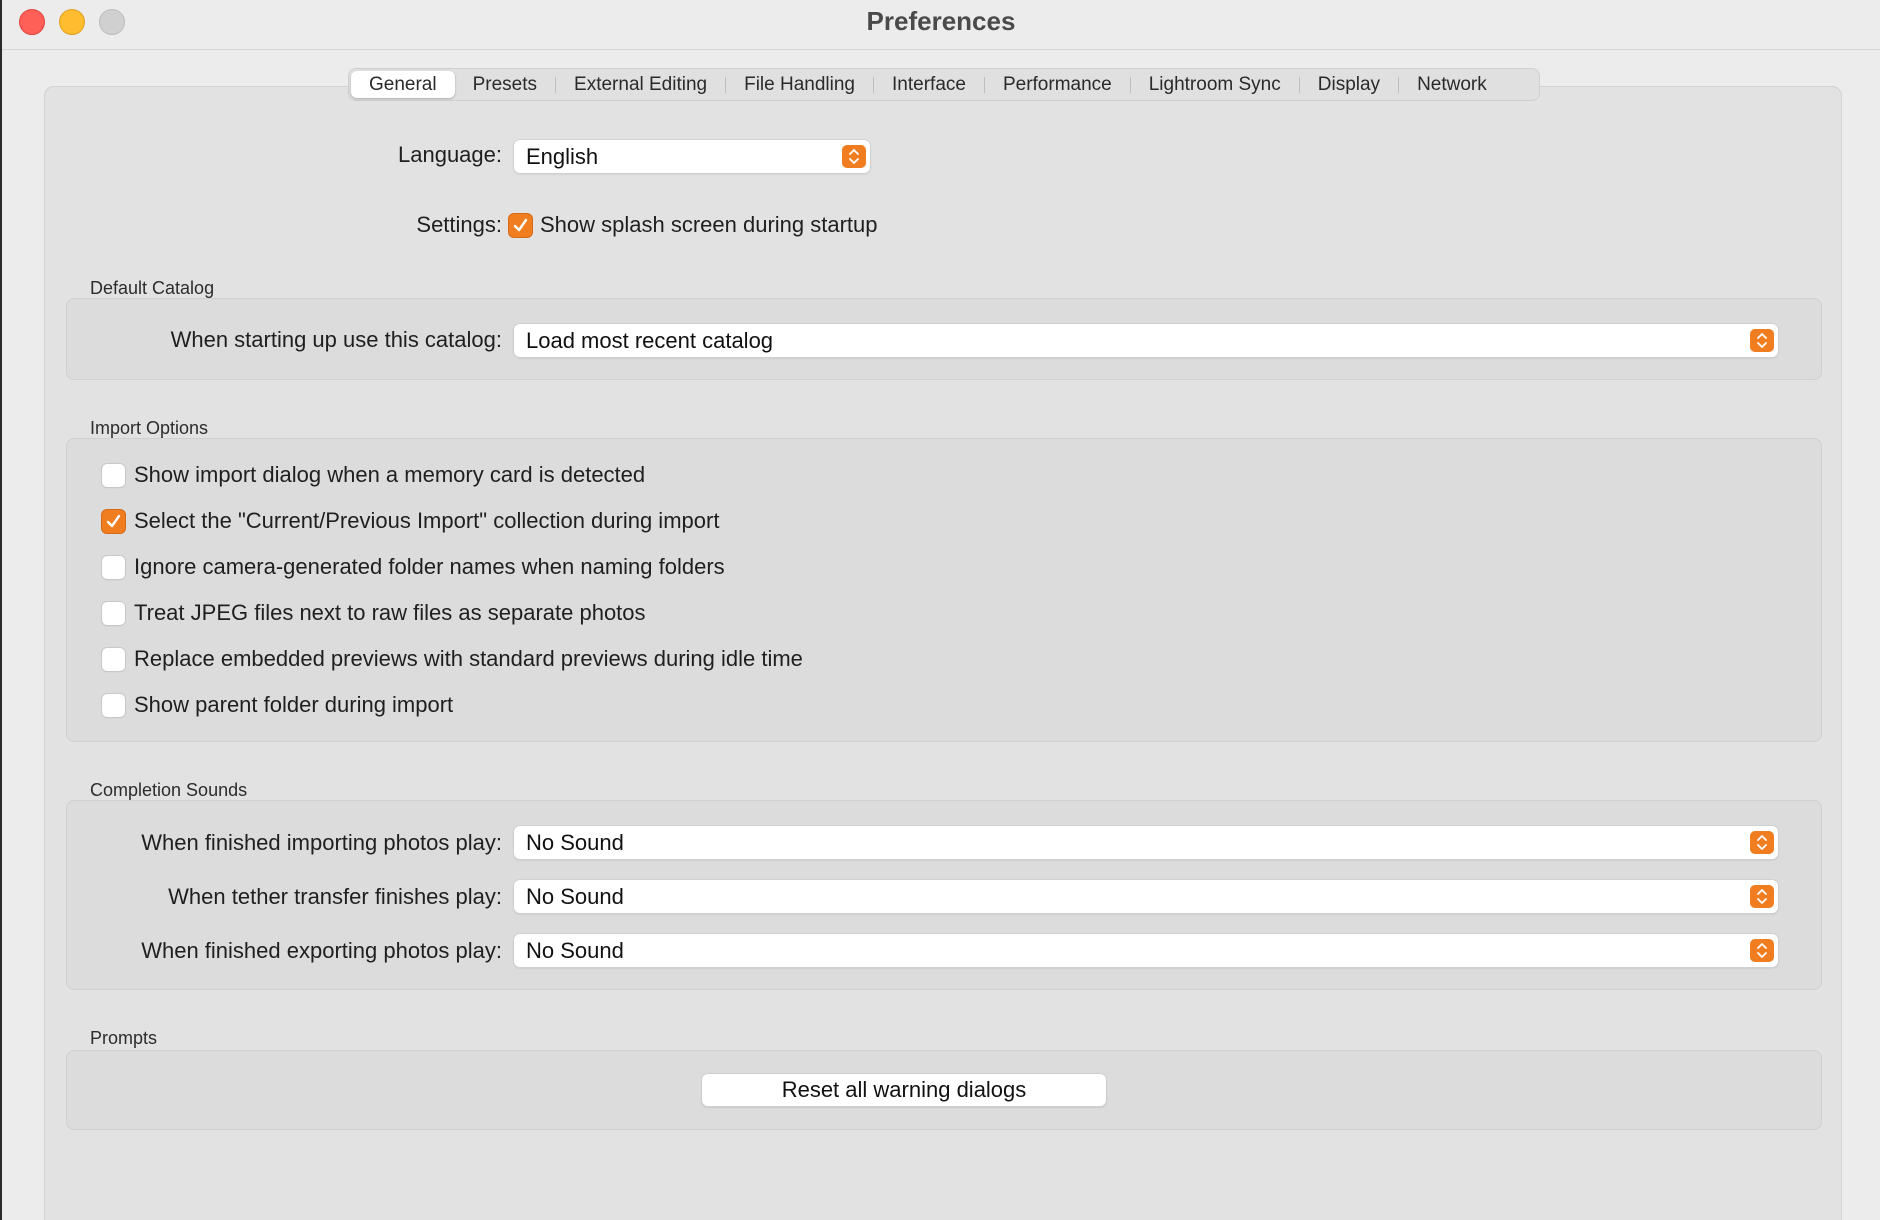 This screenshot has height=1220, width=1880. Describe the element at coordinates (124, 1038) in the screenshot. I see `prompts-title: Prompts` at that location.